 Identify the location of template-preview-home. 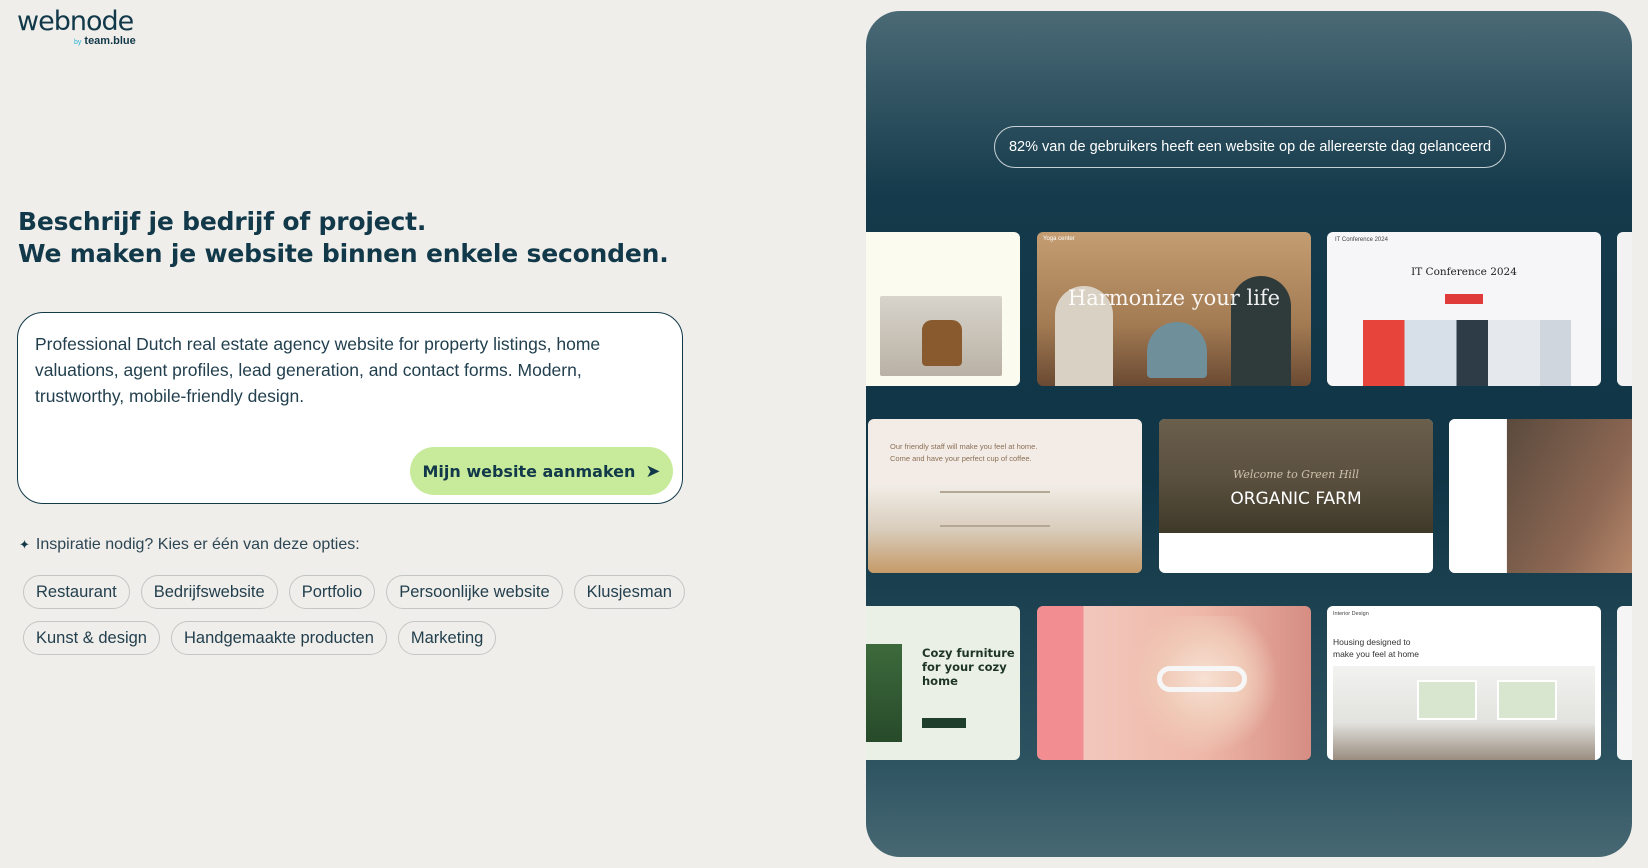
(943, 309).